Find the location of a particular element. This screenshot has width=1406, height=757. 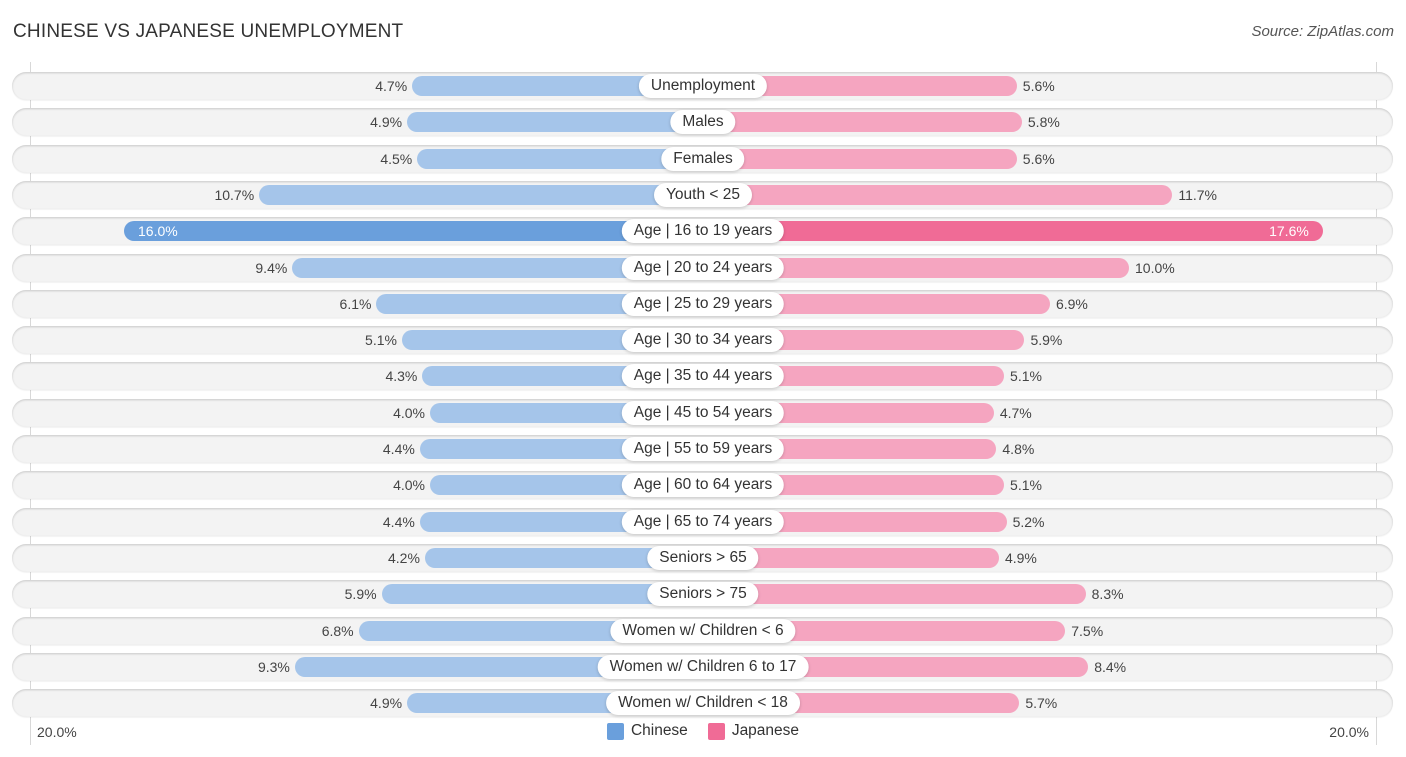

category-label: Age | 55 to 59 years is located at coordinates (703, 449).